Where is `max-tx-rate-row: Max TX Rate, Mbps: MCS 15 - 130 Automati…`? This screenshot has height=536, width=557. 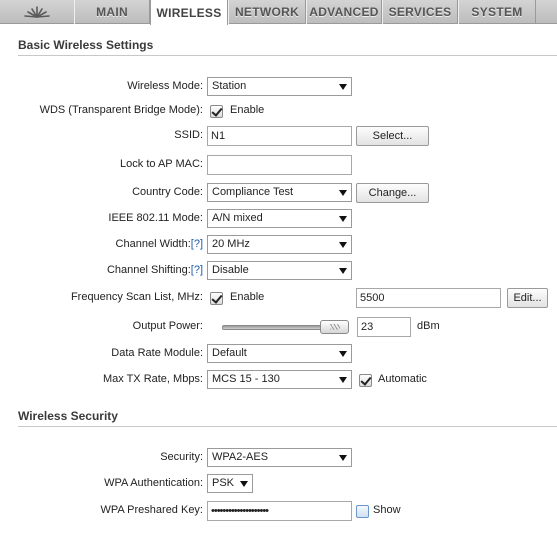
max-tx-rate-row: Max TX Rate, Mbps: MCS 15 - 130 Automati… is located at coordinates (278, 380).